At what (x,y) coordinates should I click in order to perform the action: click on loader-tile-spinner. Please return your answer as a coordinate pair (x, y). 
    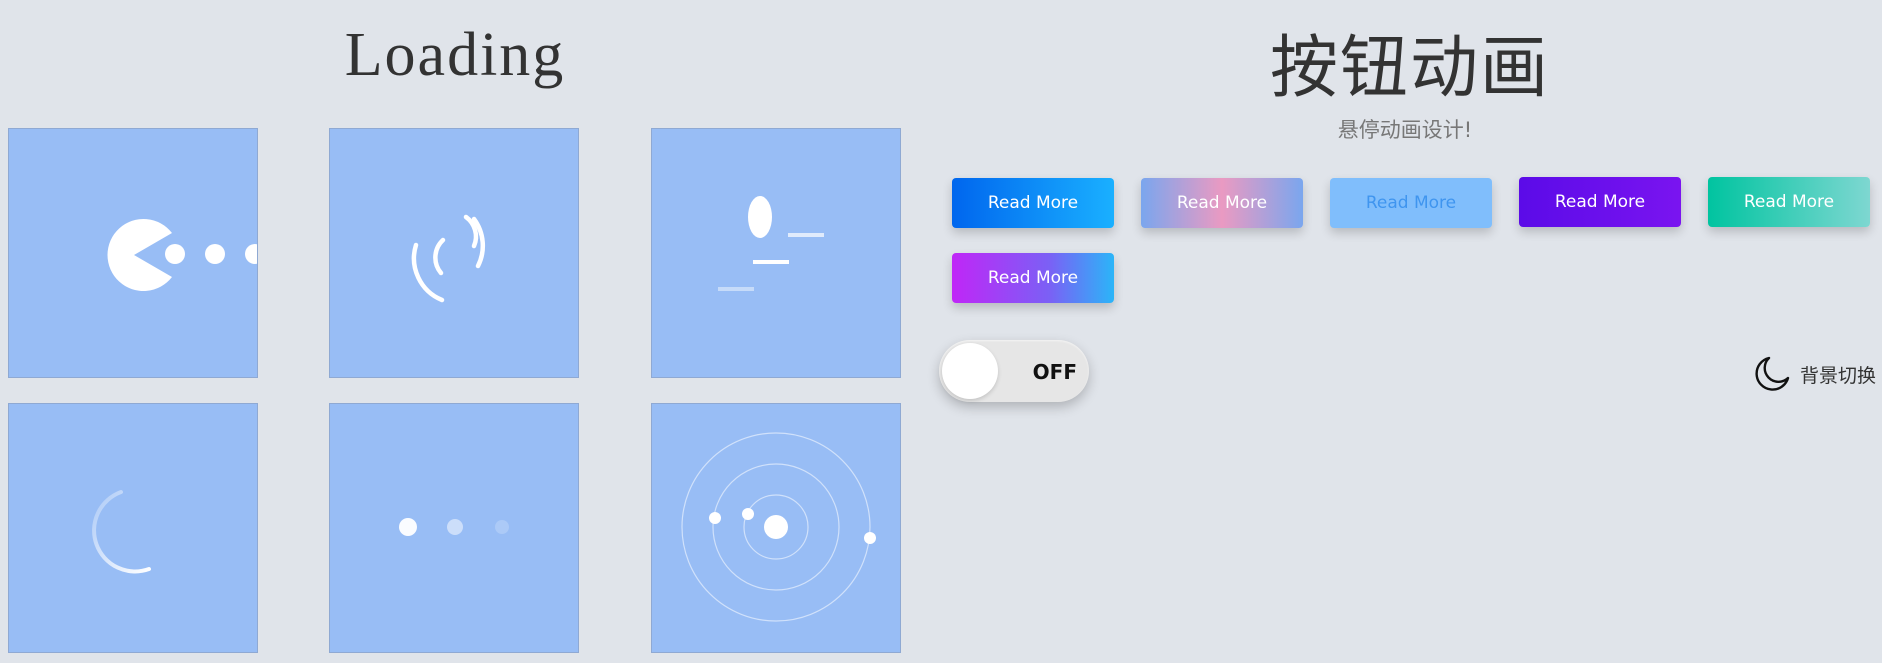
    Looking at the image, I should click on (133, 528).